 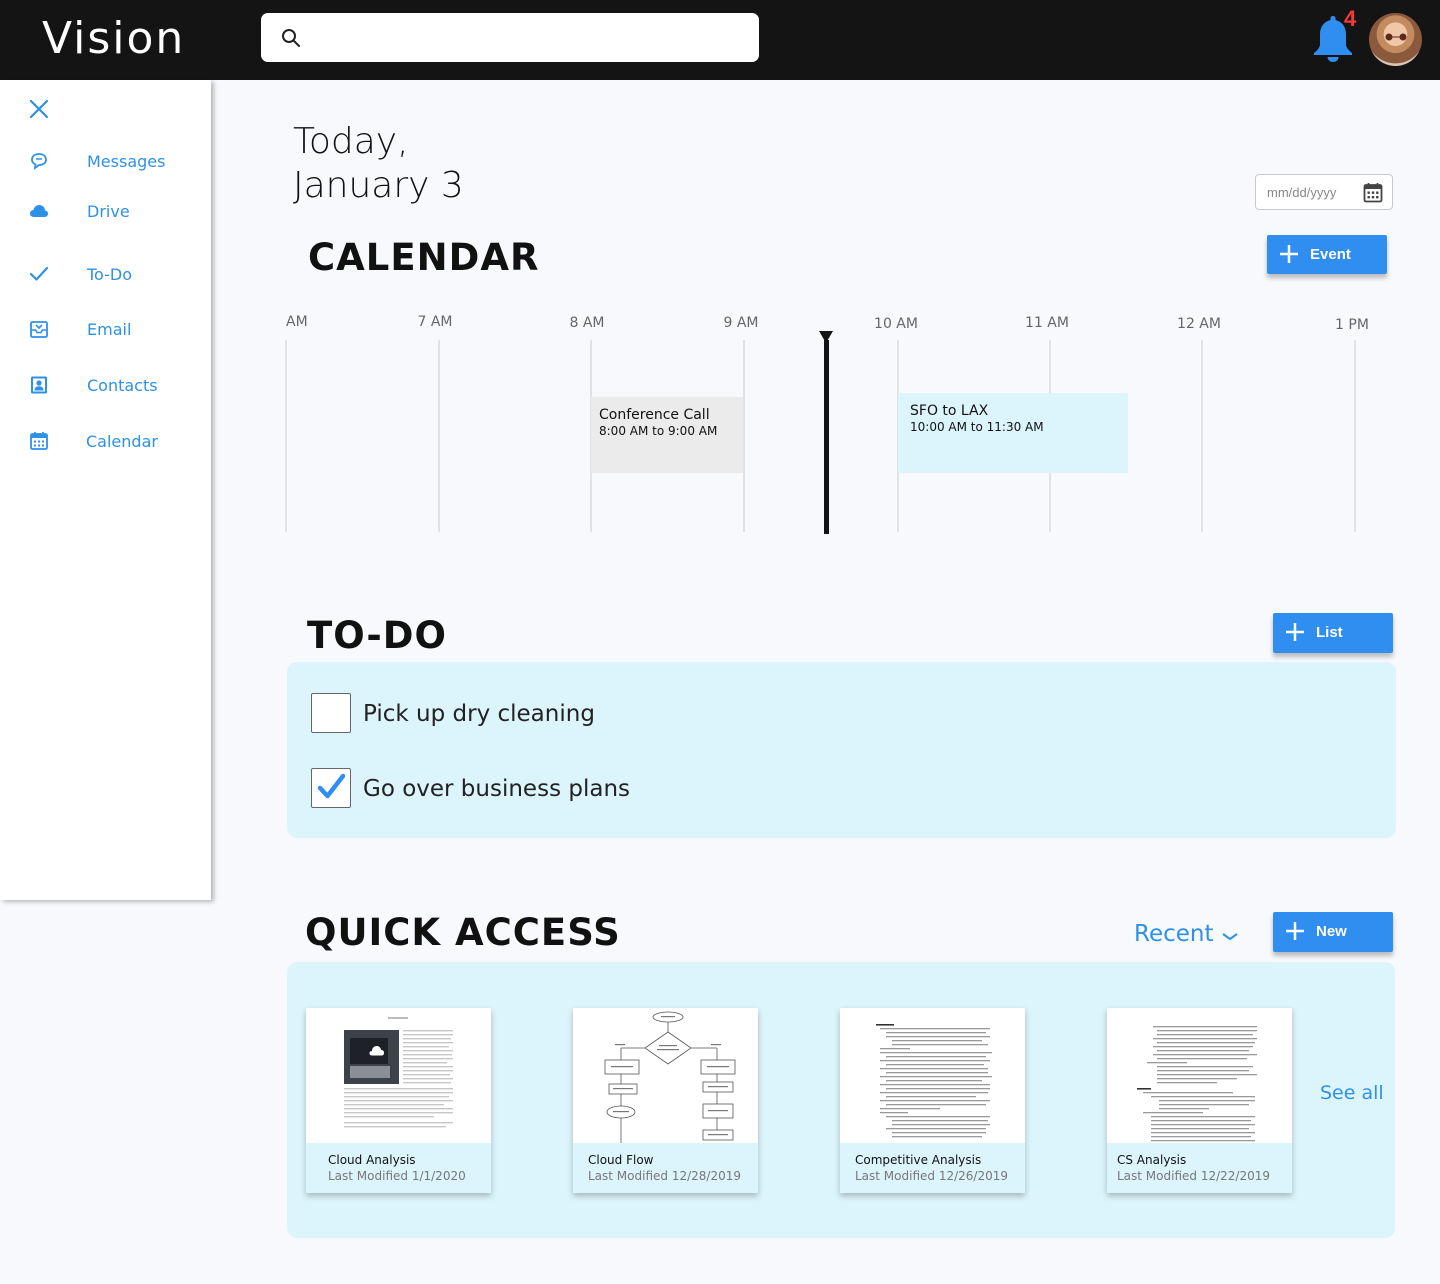 I want to click on sidebar-item-contacts: Contacts, so click(x=105, y=386).